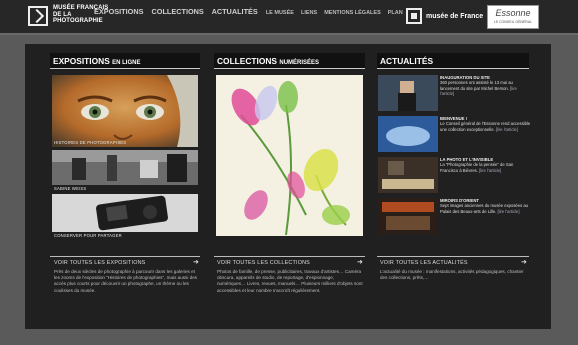 The height and width of the screenshot is (345, 578). Describe the element at coordinates (99, 263) in the screenshot. I see `voir-expositions-link: VOIR TOUTES LES EXPOSITIONS` at that location.